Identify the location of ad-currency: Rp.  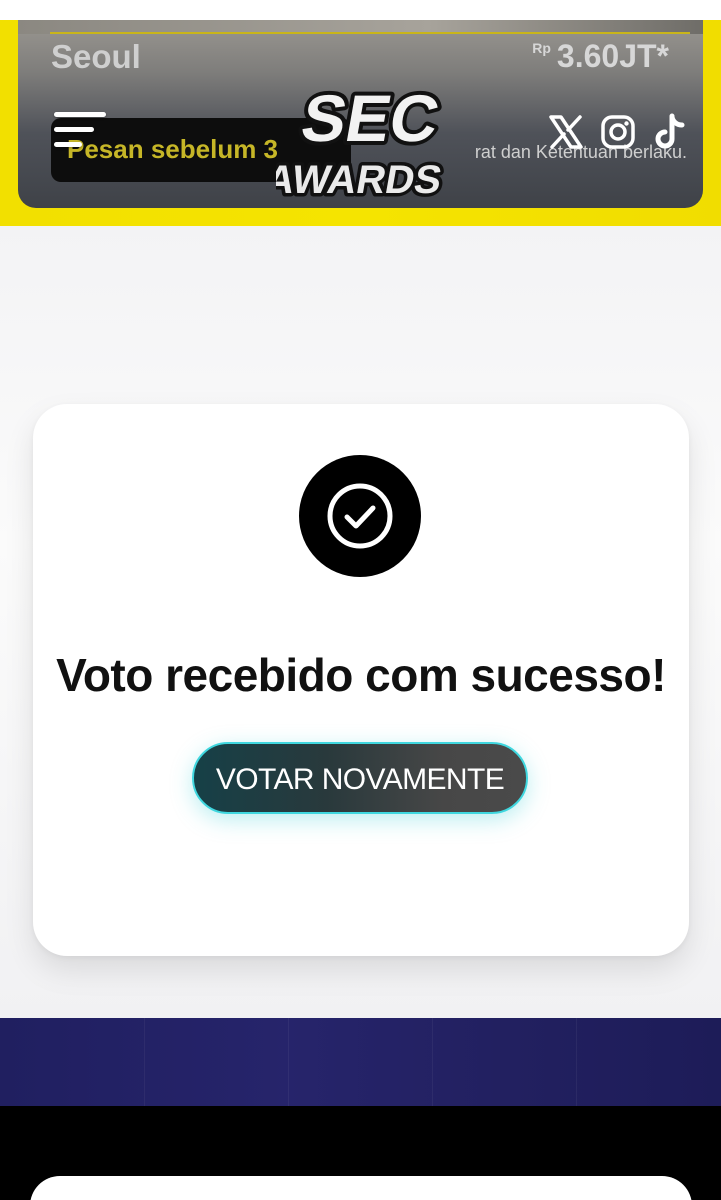
(541, 48).